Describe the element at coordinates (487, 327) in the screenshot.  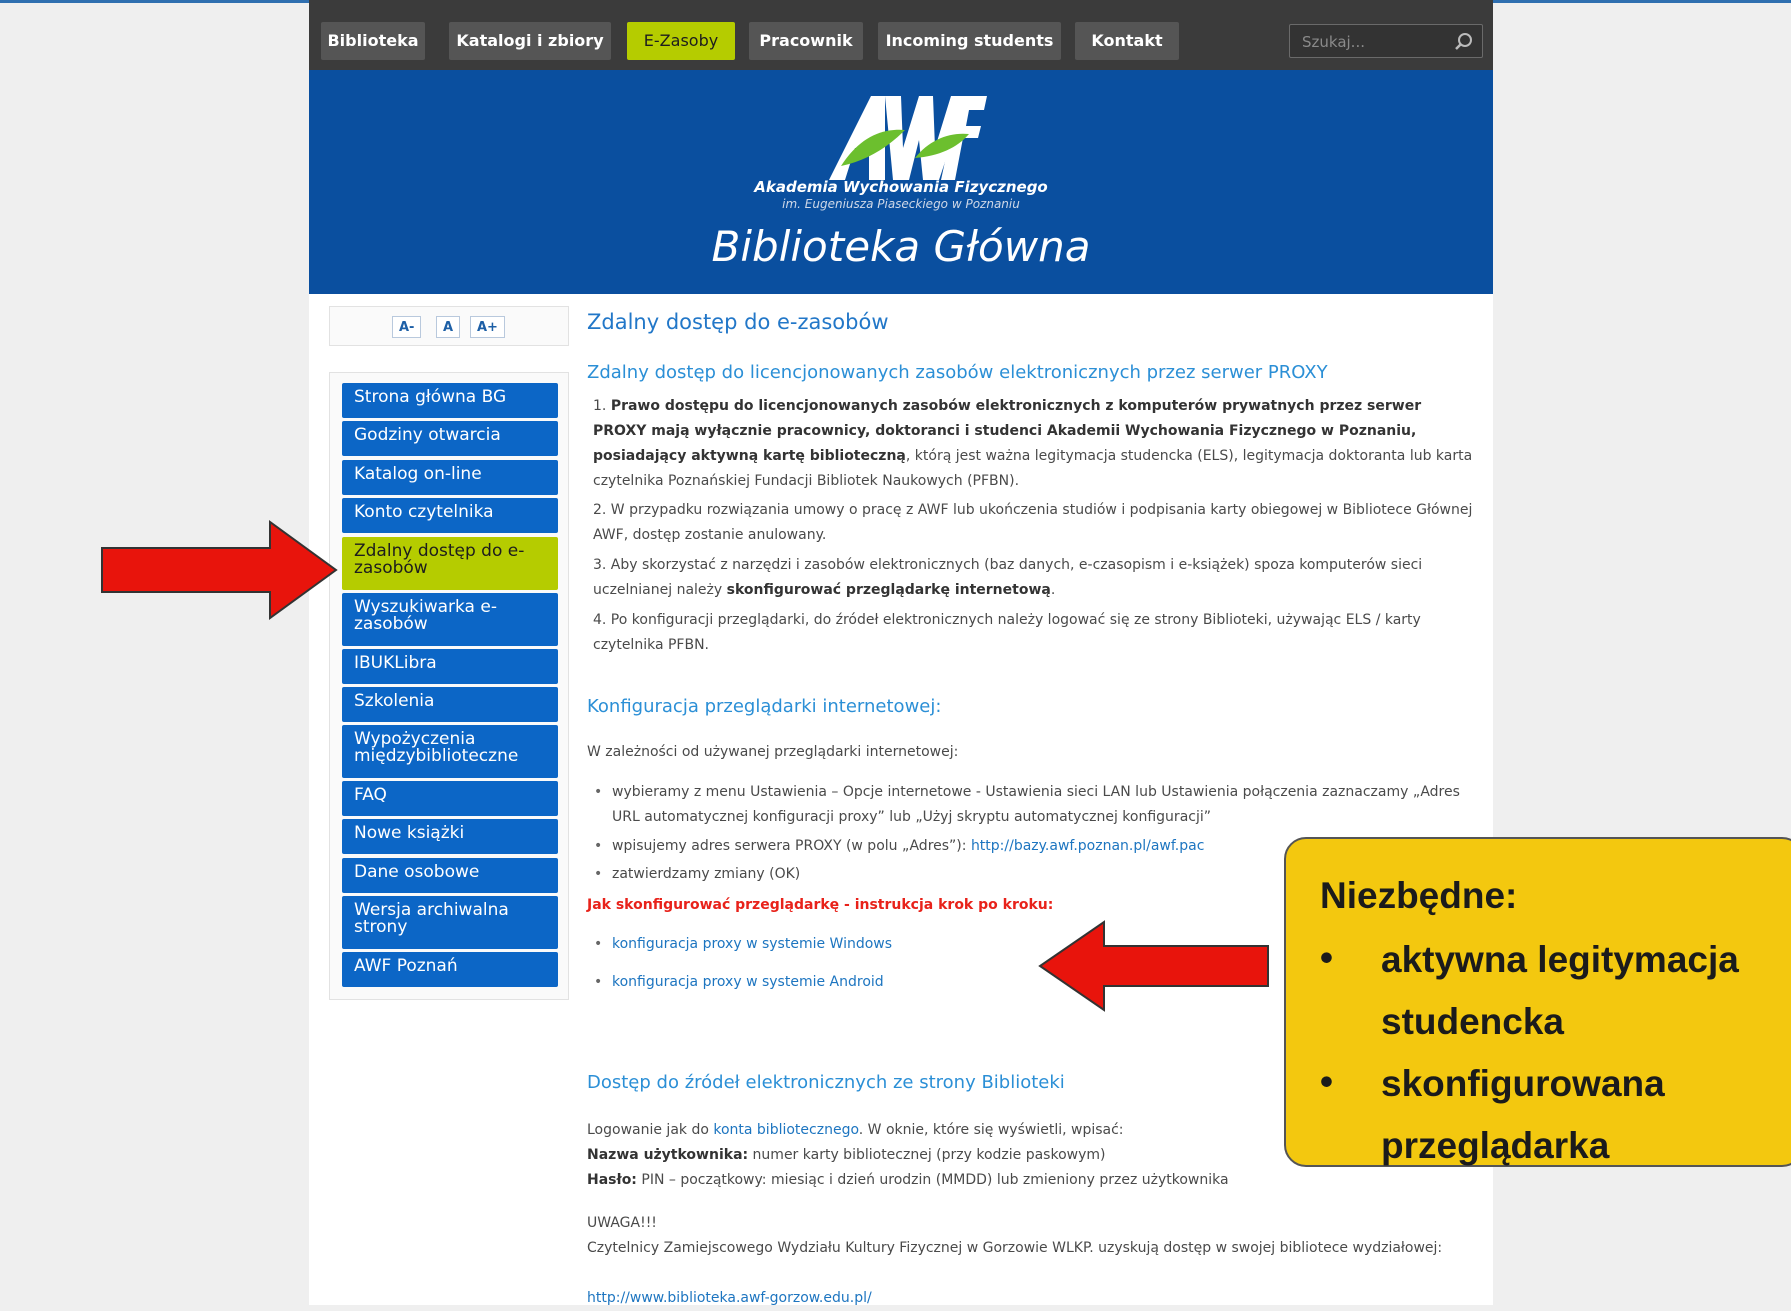
I see `font-increase-button: A+` at that location.